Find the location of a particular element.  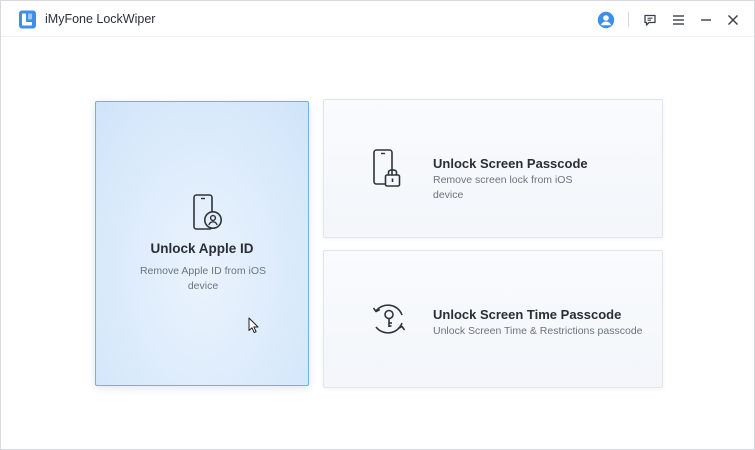

phone-user-icon is located at coordinates (208, 214).